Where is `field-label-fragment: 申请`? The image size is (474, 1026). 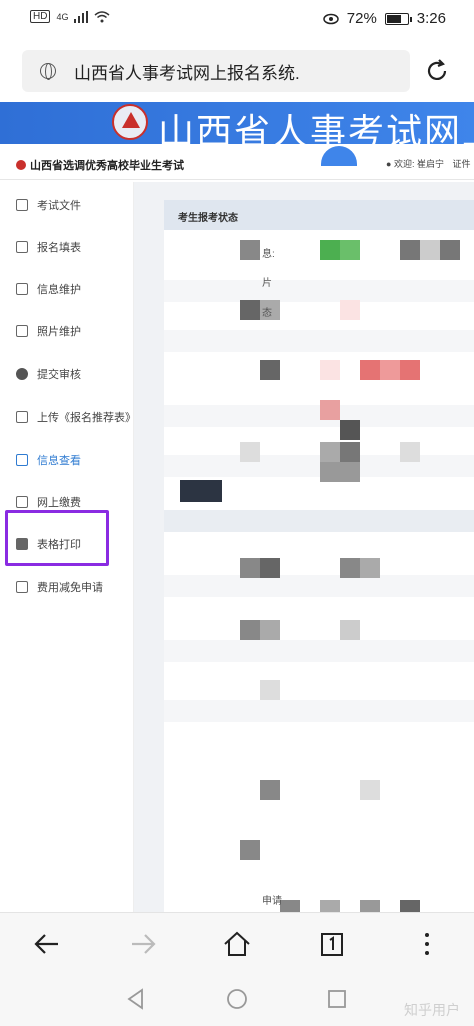
field-label-fragment: 申请 is located at coordinates (272, 901).